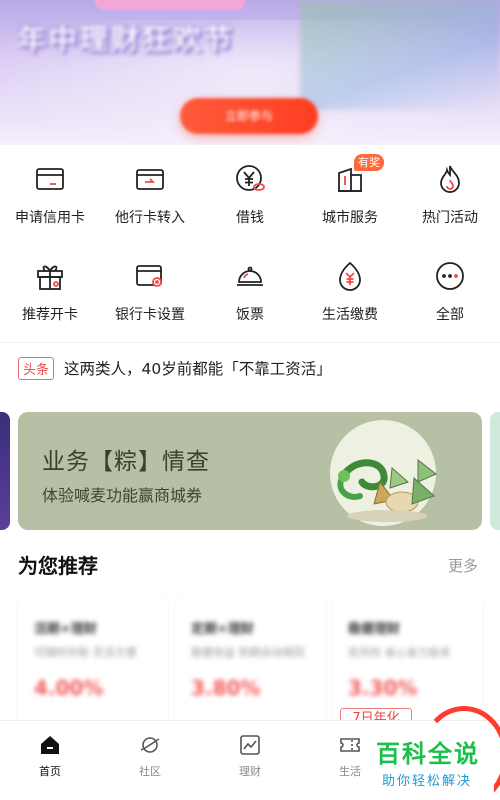 This screenshot has width=500, height=800. Describe the element at coordinates (65, 629) in the screenshot. I see `product-name: 活期+理财` at that location.